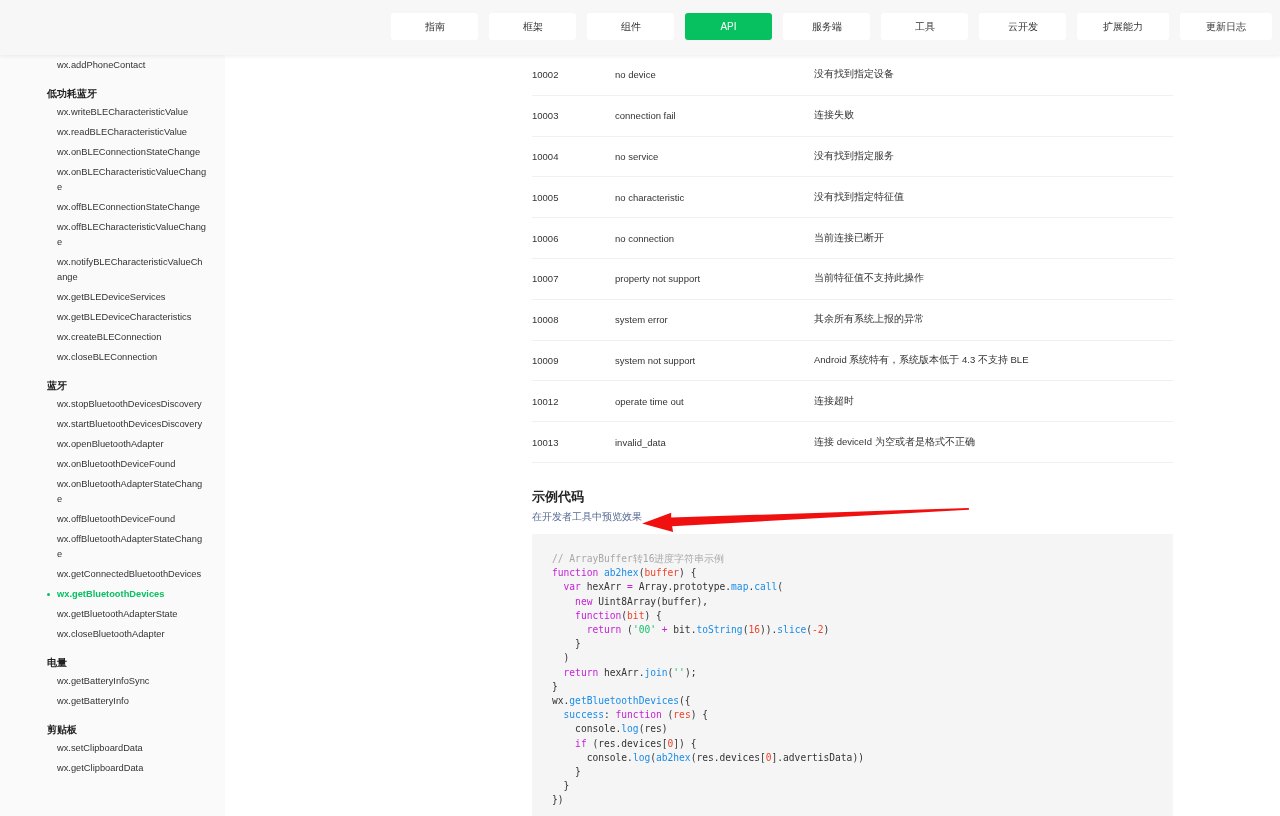 Image resolution: width=1280 pixels, height=816 pixels. Describe the element at coordinates (558, 497) in the screenshot. I see `section-heading: 示例代码` at that location.